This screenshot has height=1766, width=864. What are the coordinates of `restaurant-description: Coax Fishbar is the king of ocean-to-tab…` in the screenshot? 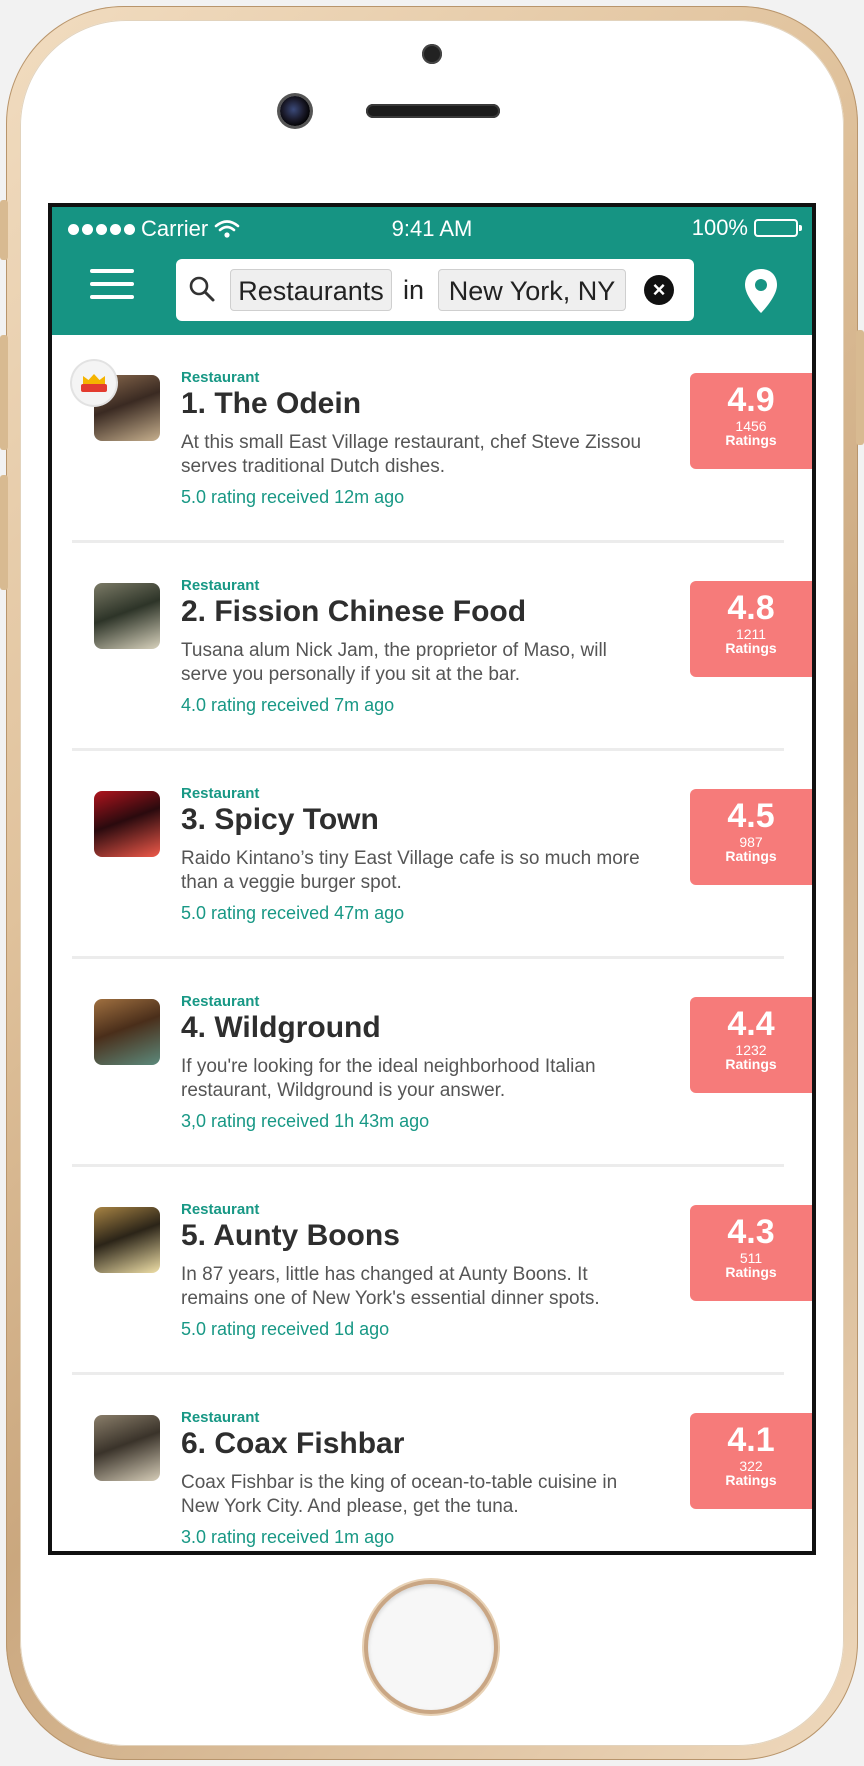 It's located at (399, 1494).